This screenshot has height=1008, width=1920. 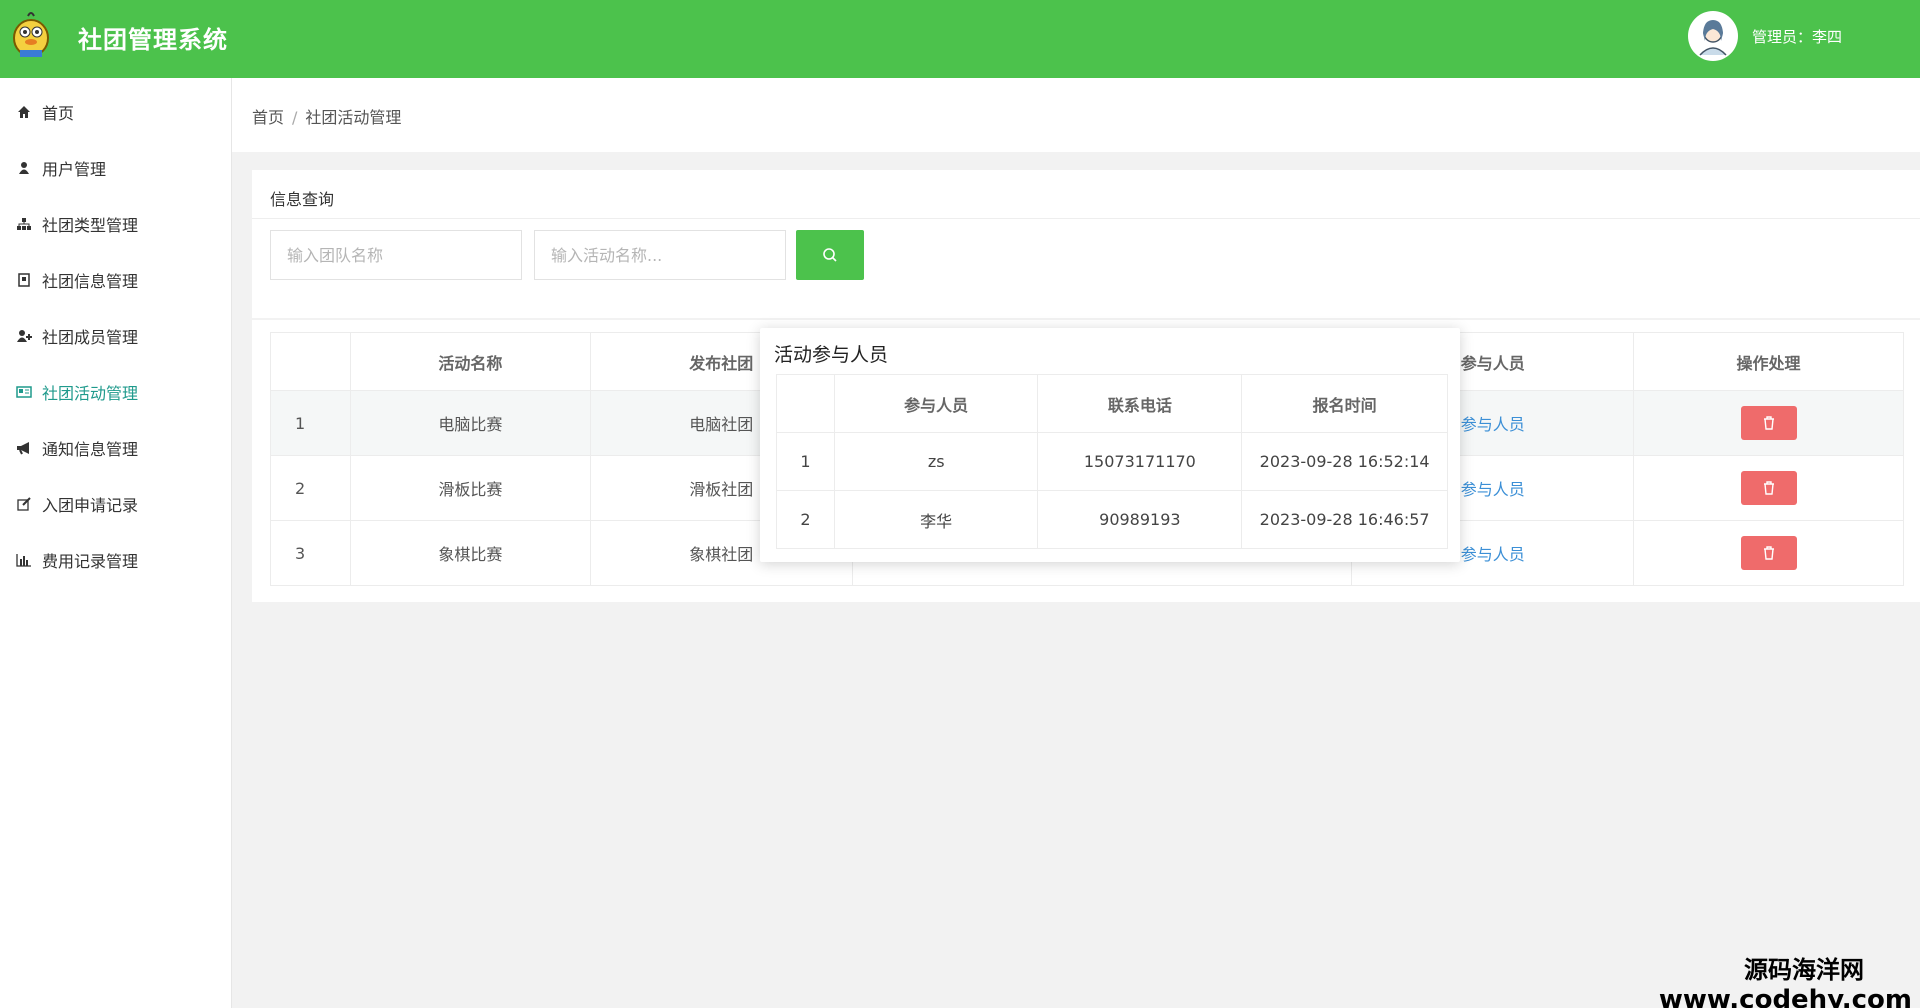 What do you see at coordinates (24, 280) in the screenshot?
I see `document-icon` at bounding box center [24, 280].